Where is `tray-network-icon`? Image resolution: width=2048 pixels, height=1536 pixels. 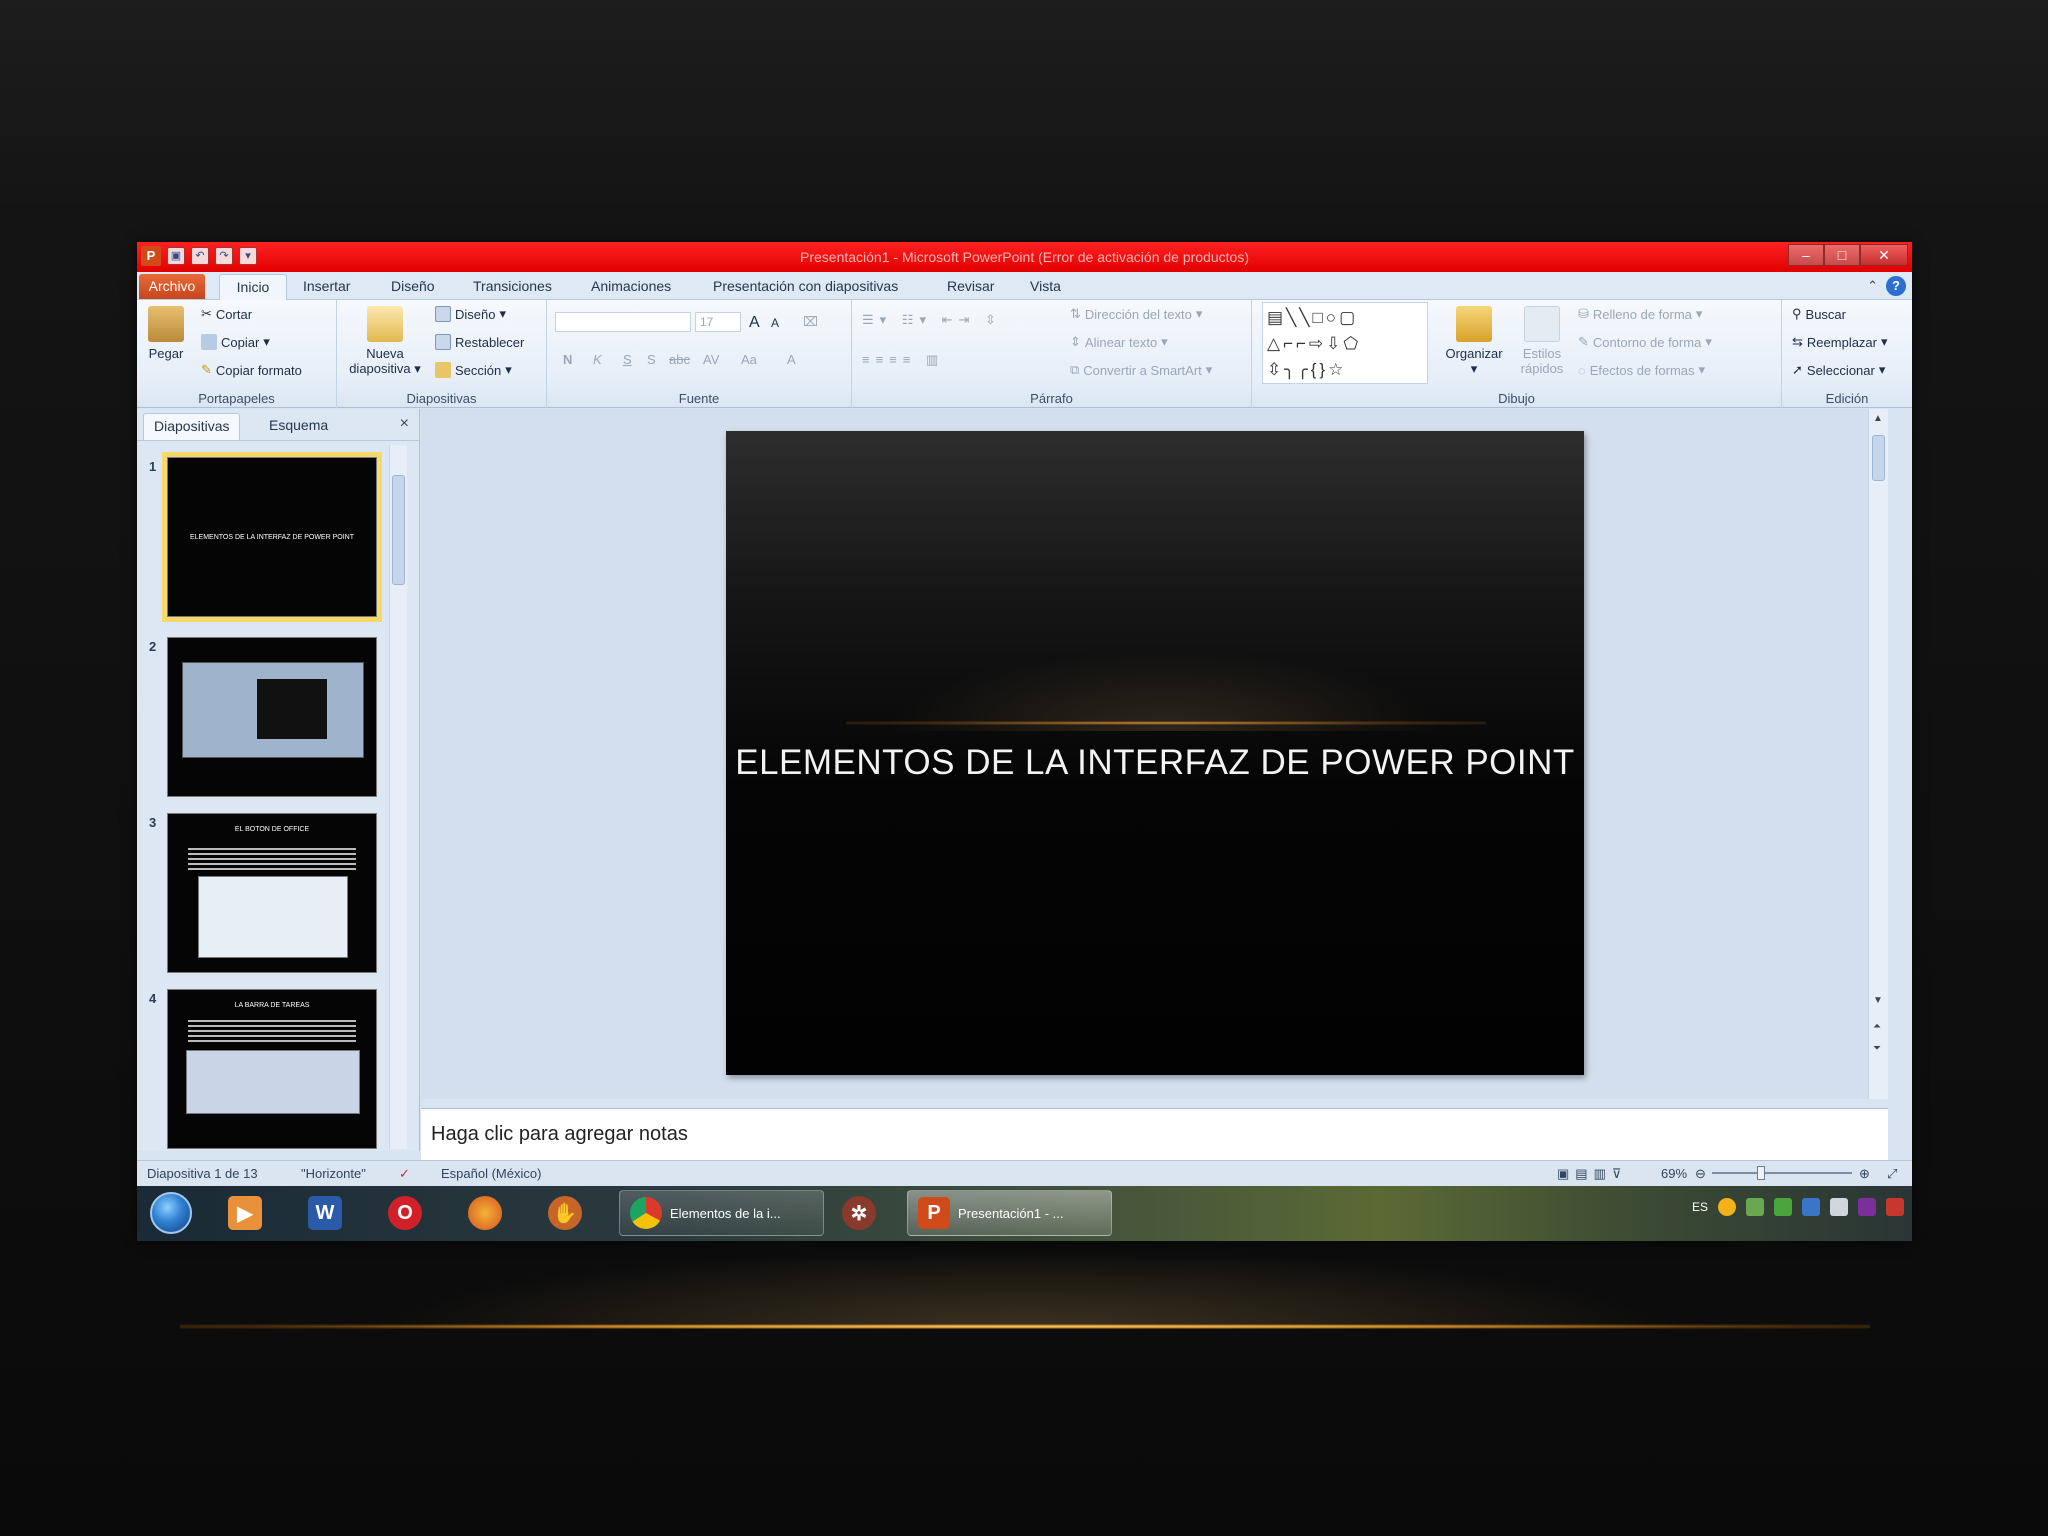 tray-network-icon is located at coordinates (1783, 1207).